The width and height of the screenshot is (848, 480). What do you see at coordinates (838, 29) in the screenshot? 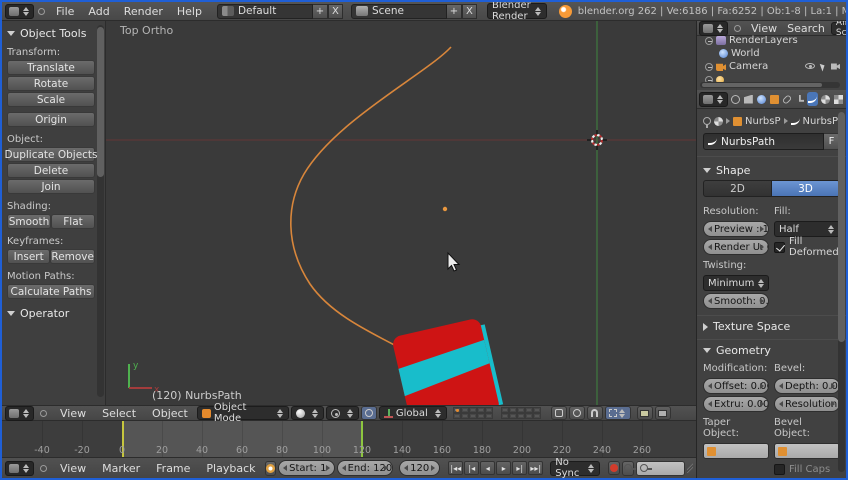
I see `outliner-display-dropdown: All Scenes` at bounding box center [838, 29].